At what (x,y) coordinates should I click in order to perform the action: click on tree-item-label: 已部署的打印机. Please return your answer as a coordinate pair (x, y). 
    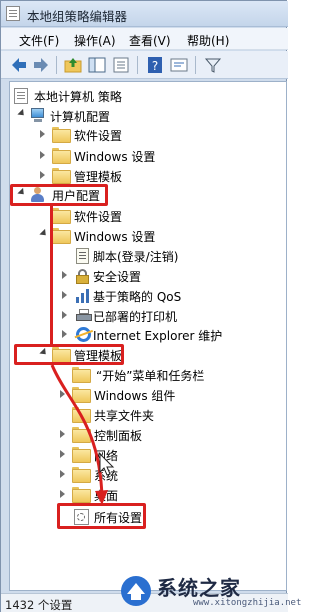
    Looking at the image, I should click on (135, 317).